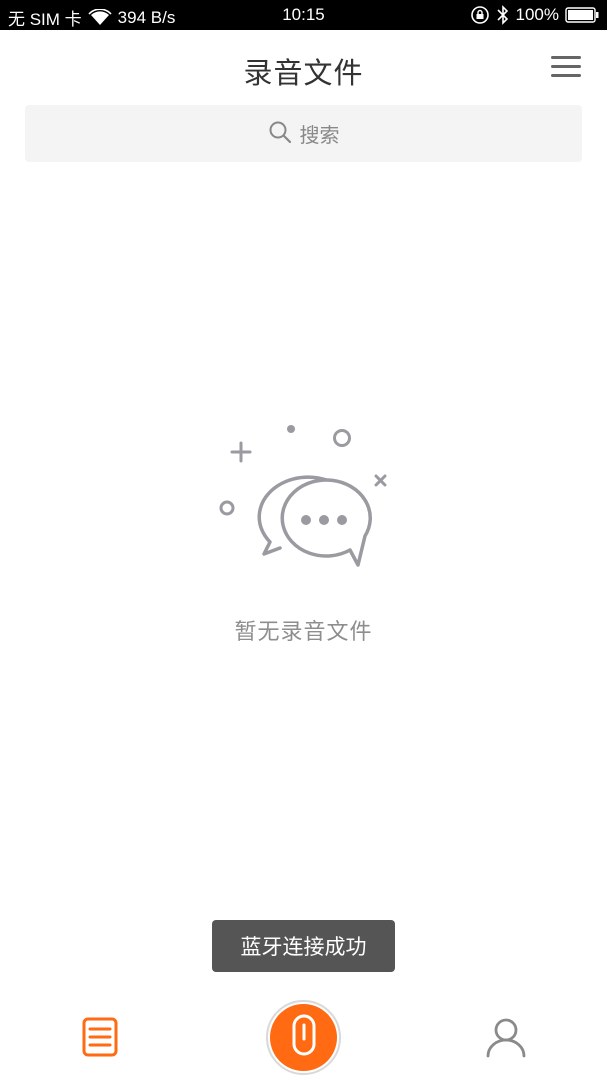 Image resolution: width=607 pixels, height=1080 pixels. I want to click on menu-button, so click(566, 67).